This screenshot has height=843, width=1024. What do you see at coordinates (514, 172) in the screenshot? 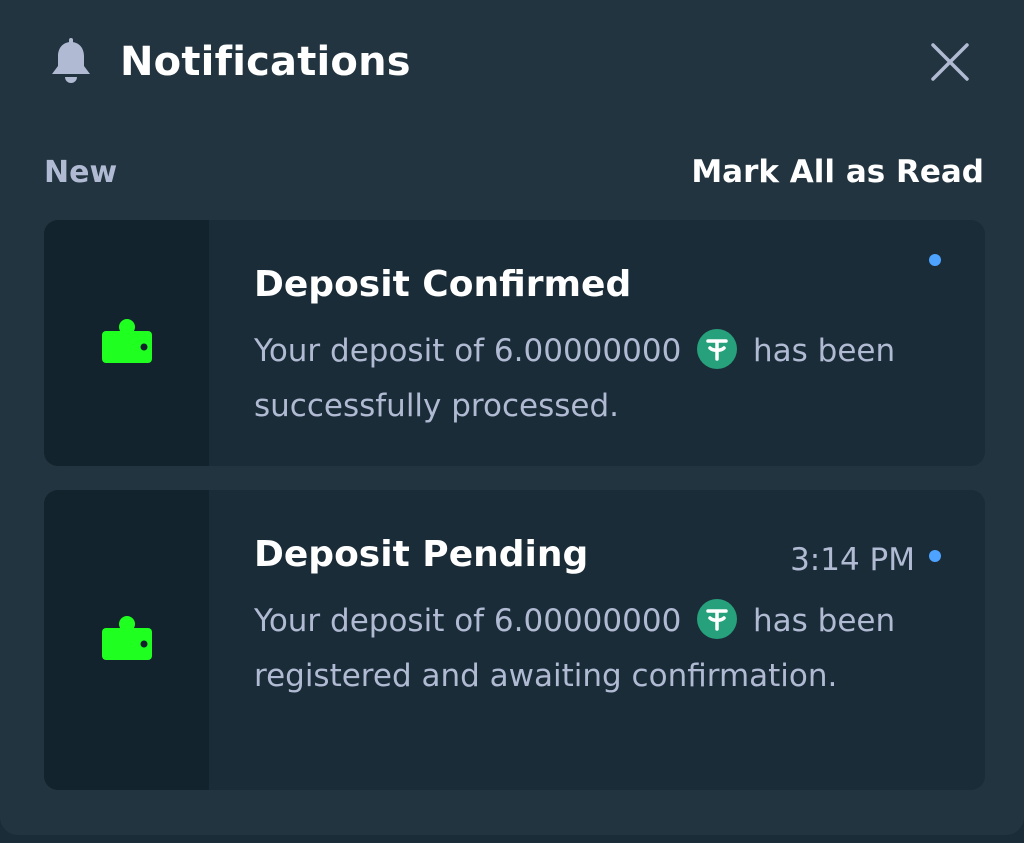
I see `notifications-subheader: New Mark All as Read` at bounding box center [514, 172].